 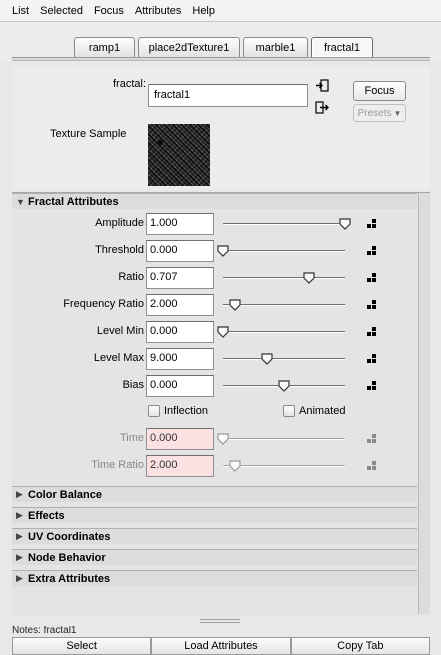 What do you see at coordinates (69, 578) in the screenshot?
I see `section-title: Extra Attributes` at bounding box center [69, 578].